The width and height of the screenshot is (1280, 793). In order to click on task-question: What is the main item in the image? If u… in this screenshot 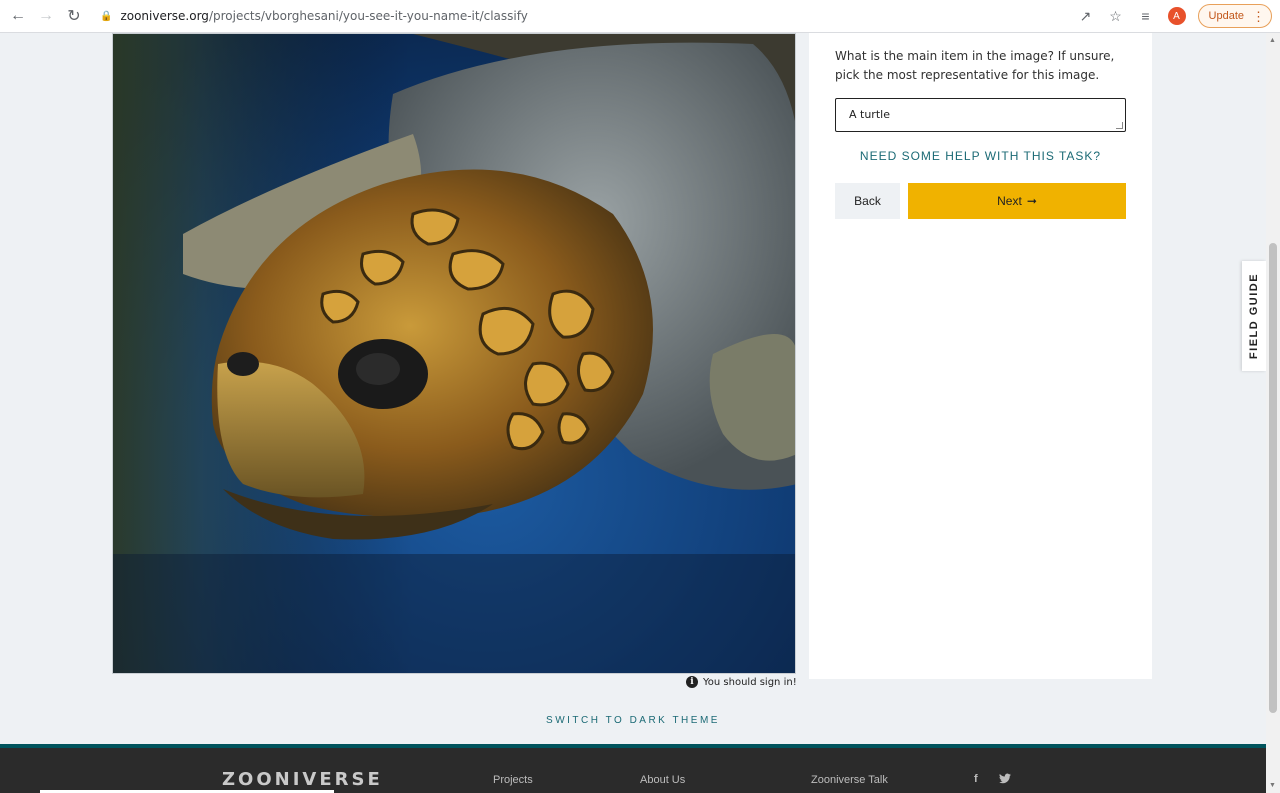, I will do `click(975, 65)`.